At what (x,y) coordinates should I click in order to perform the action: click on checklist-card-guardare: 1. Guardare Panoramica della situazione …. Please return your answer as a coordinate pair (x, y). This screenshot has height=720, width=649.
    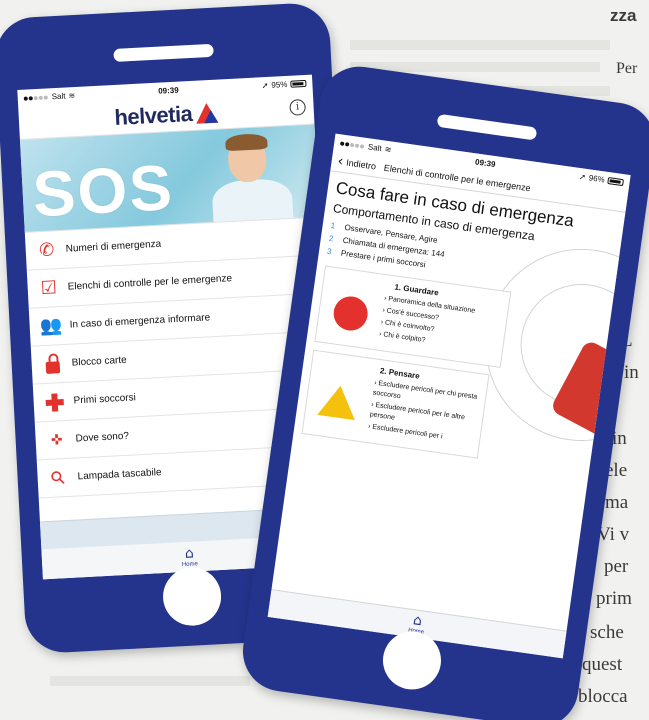
    Looking at the image, I should click on (413, 316).